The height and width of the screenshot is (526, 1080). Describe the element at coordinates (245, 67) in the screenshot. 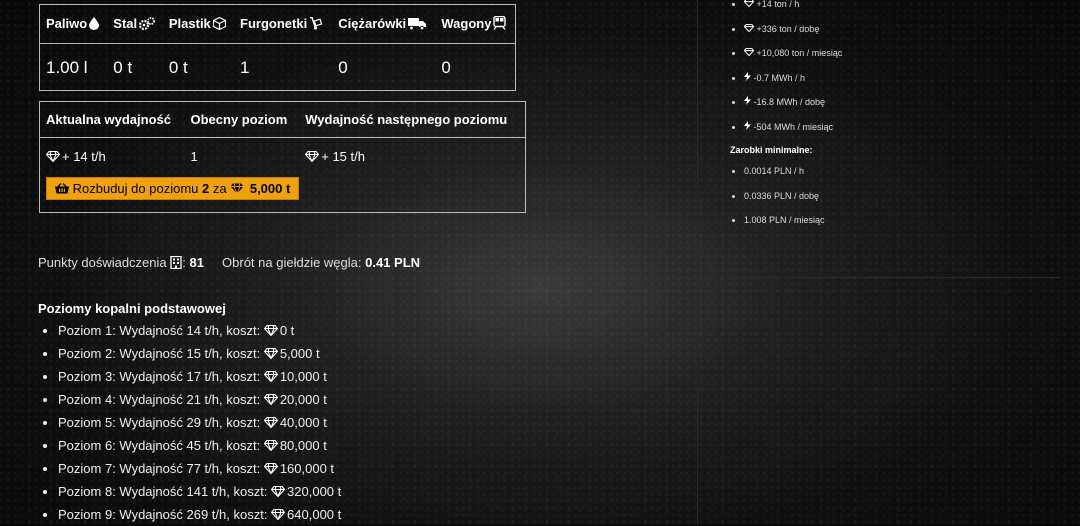

I see `vans-value: 1` at that location.